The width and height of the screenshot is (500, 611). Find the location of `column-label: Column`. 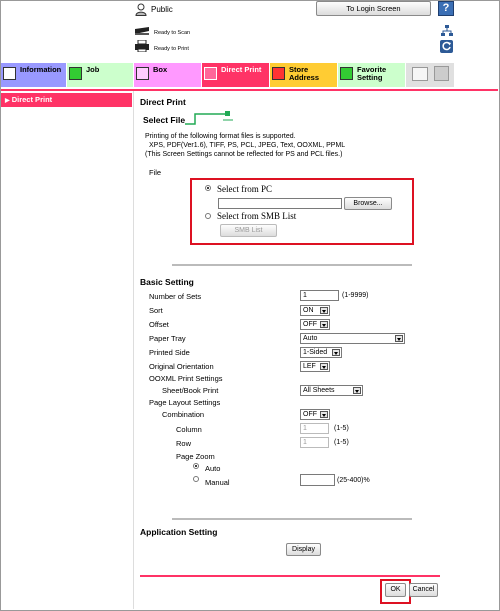

column-label: Column is located at coordinates (189, 429).